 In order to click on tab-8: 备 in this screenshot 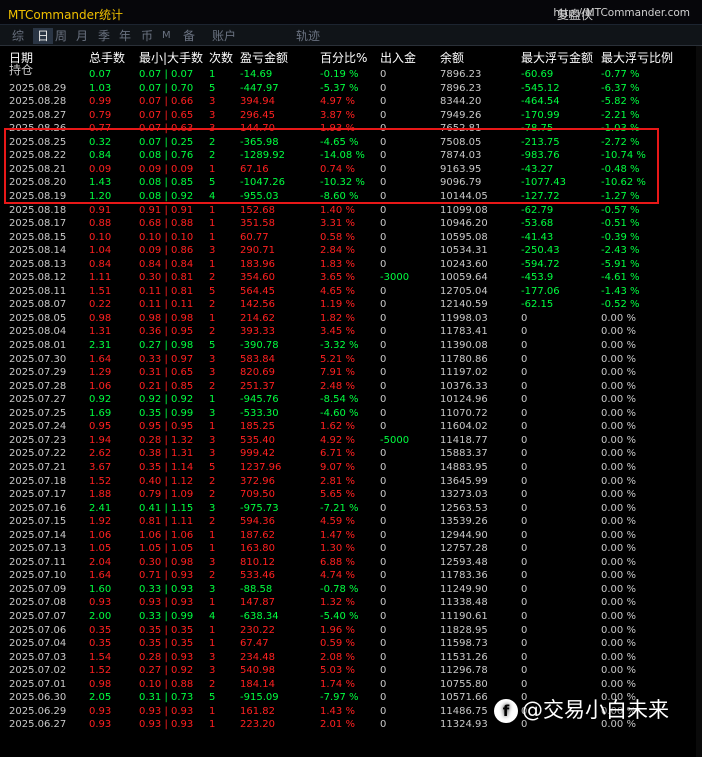, I will do `click(189, 36)`.